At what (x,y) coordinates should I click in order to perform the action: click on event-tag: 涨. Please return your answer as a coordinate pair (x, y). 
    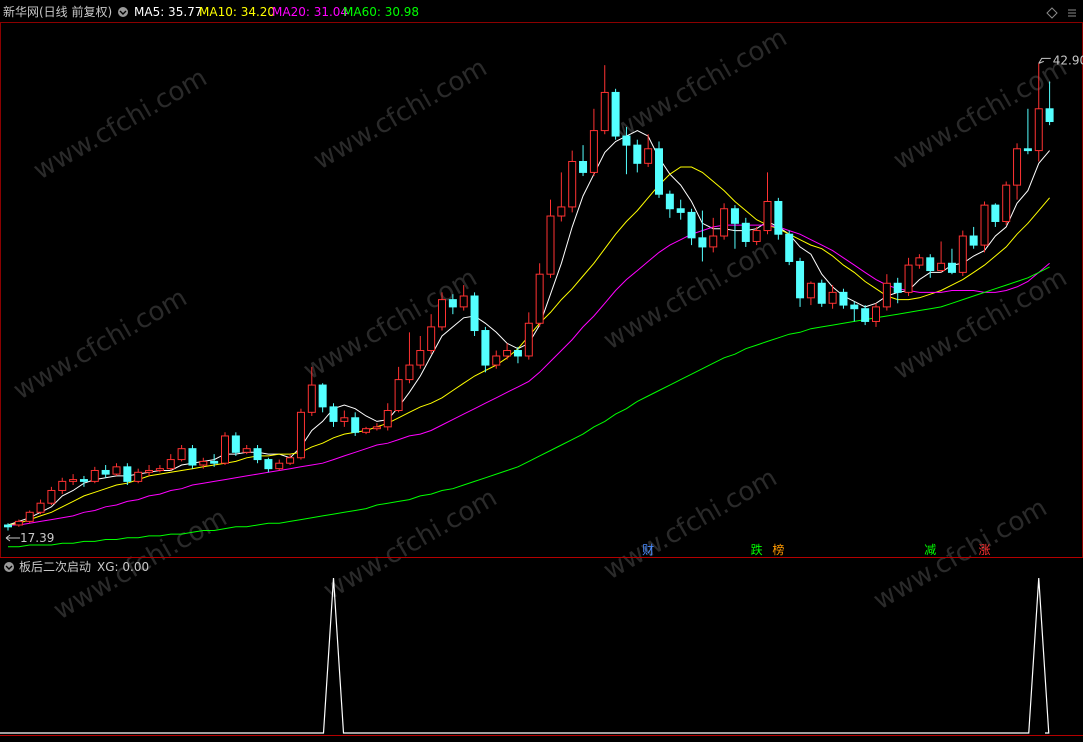
    Looking at the image, I should click on (985, 549).